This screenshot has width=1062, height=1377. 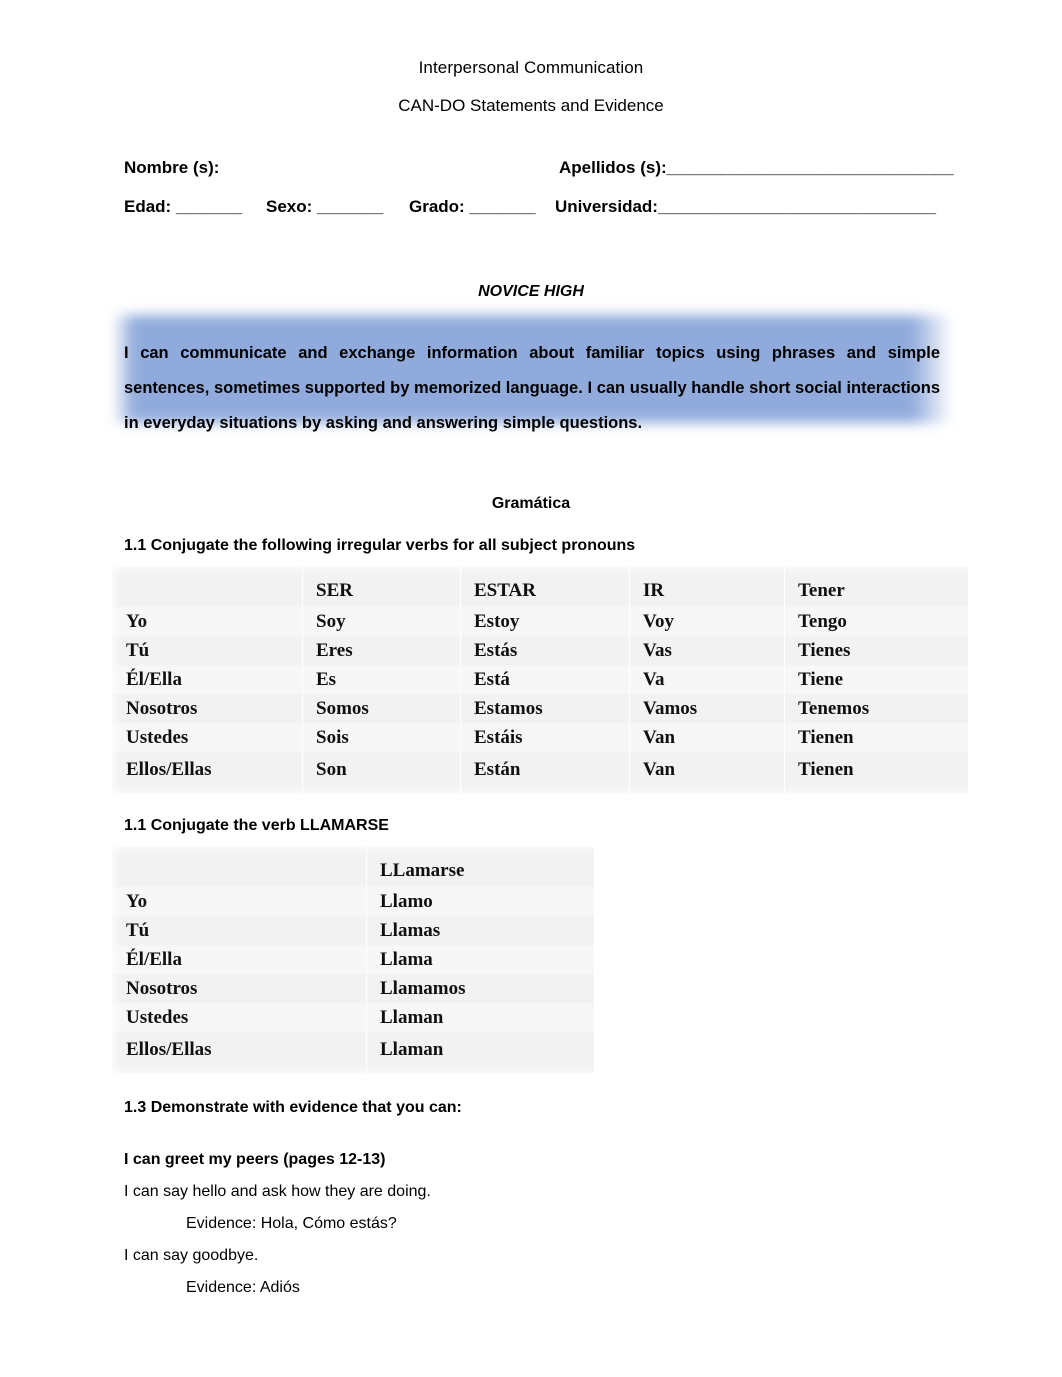 I want to click on table-cell: Llamas, so click(x=480, y=930).